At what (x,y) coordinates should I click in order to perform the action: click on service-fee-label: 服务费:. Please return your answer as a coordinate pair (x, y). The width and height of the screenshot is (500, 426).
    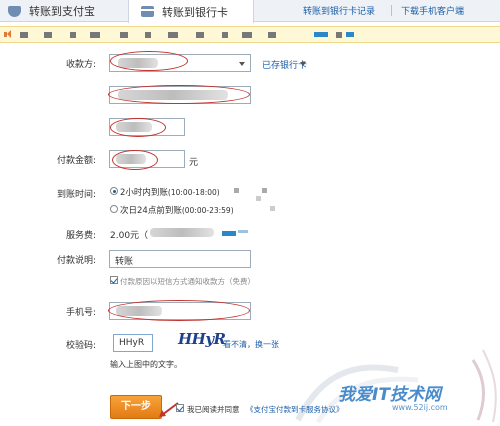
    Looking at the image, I should click on (80, 236).